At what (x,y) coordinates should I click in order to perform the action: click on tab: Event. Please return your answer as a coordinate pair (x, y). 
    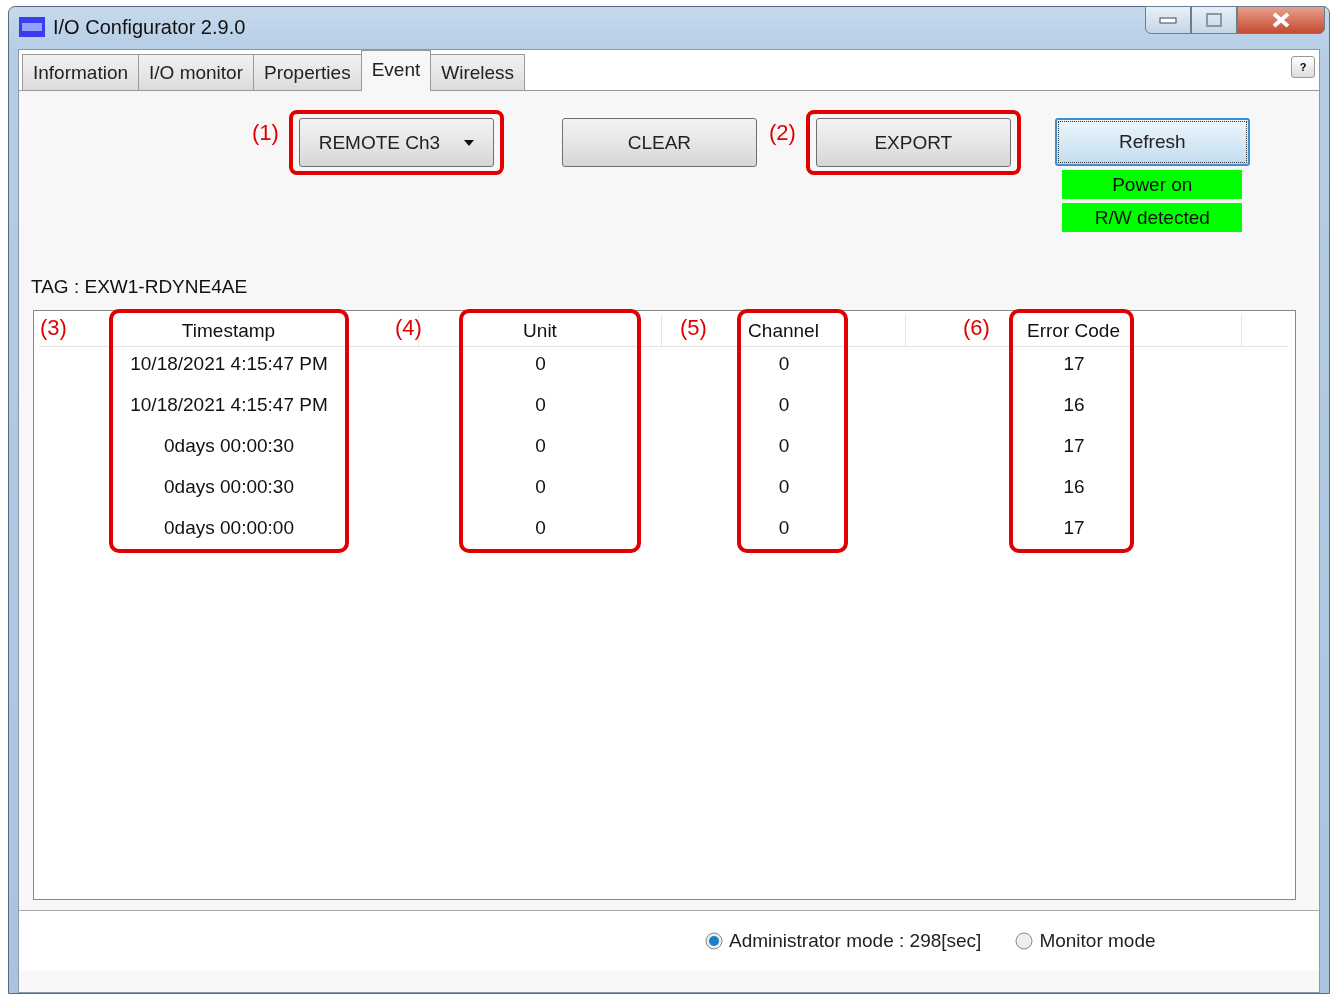
    Looking at the image, I should click on (396, 70).